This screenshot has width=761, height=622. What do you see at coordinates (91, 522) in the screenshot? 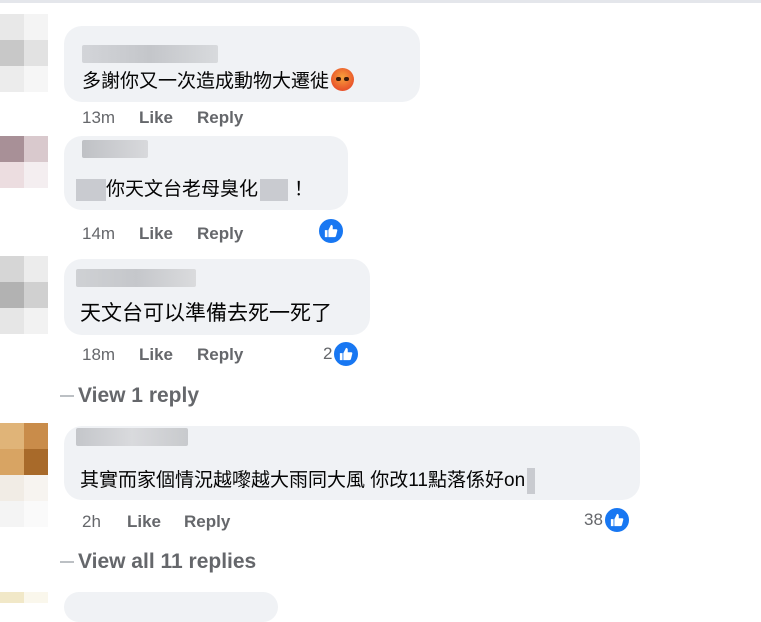
I see `comment-timestamp: 2h` at bounding box center [91, 522].